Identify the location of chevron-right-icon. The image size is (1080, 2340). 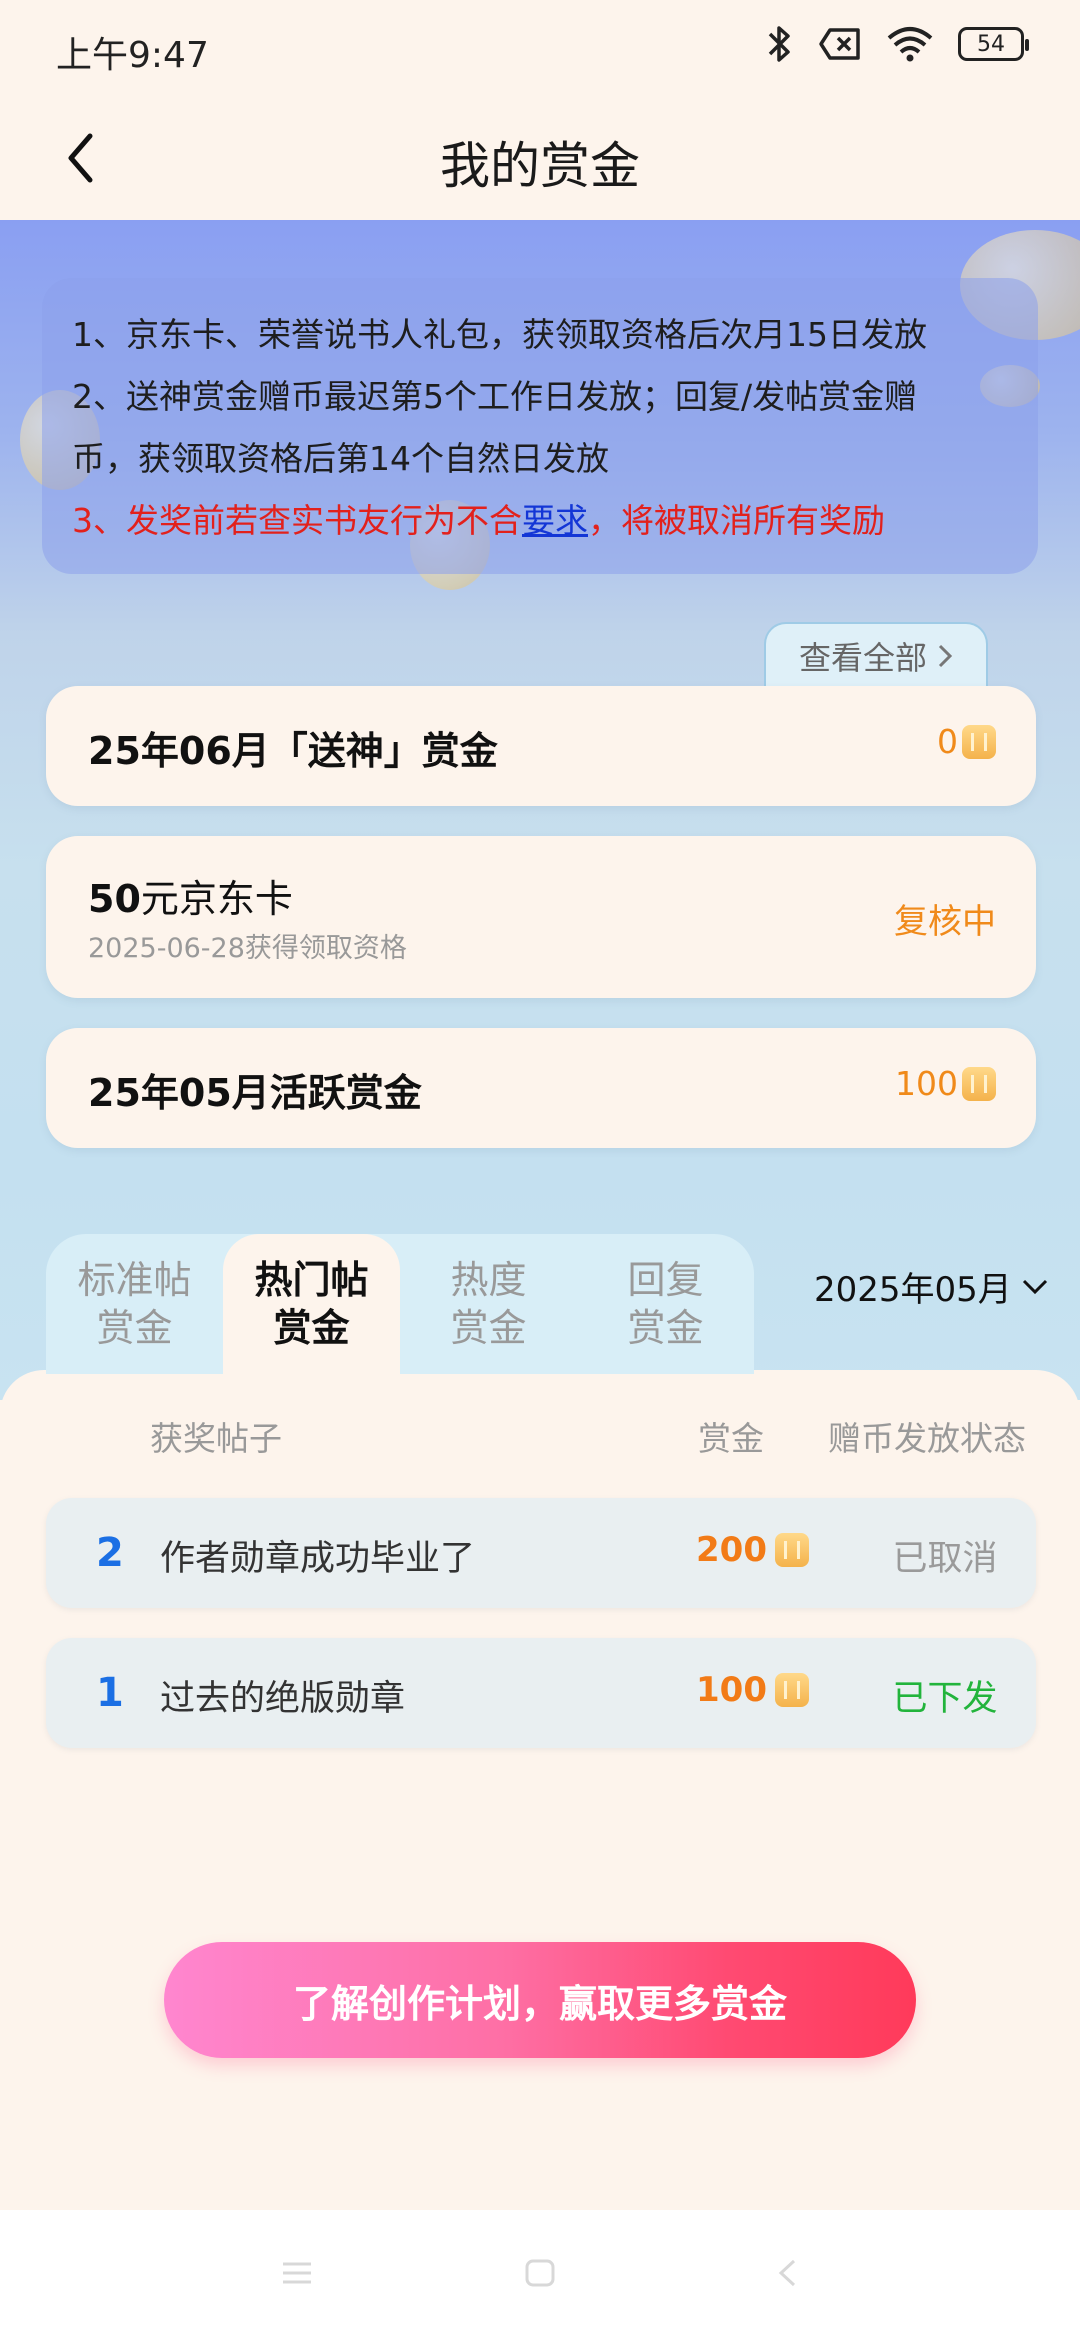
(945, 656).